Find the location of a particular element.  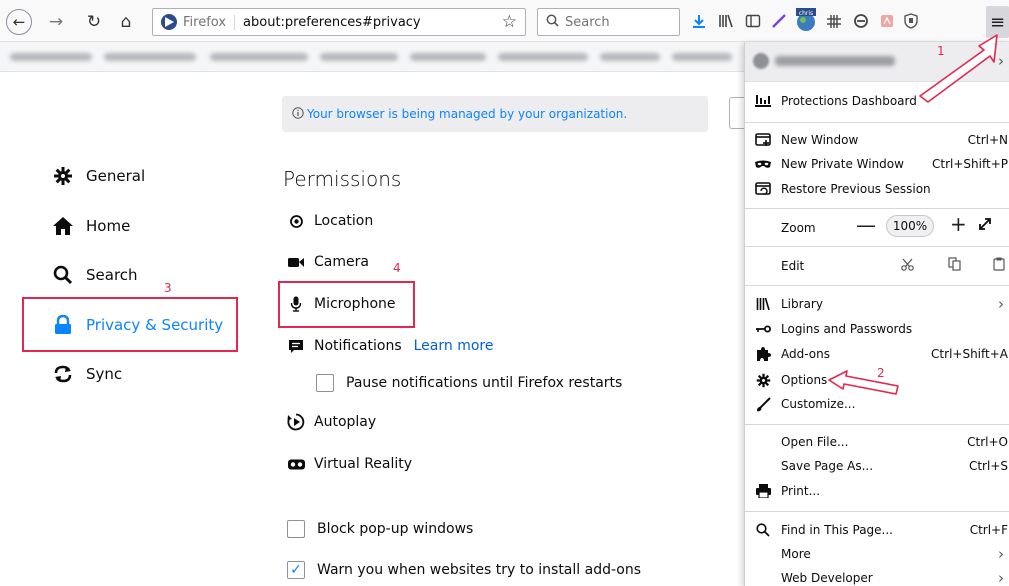

sync-icon is located at coordinates (63, 374).